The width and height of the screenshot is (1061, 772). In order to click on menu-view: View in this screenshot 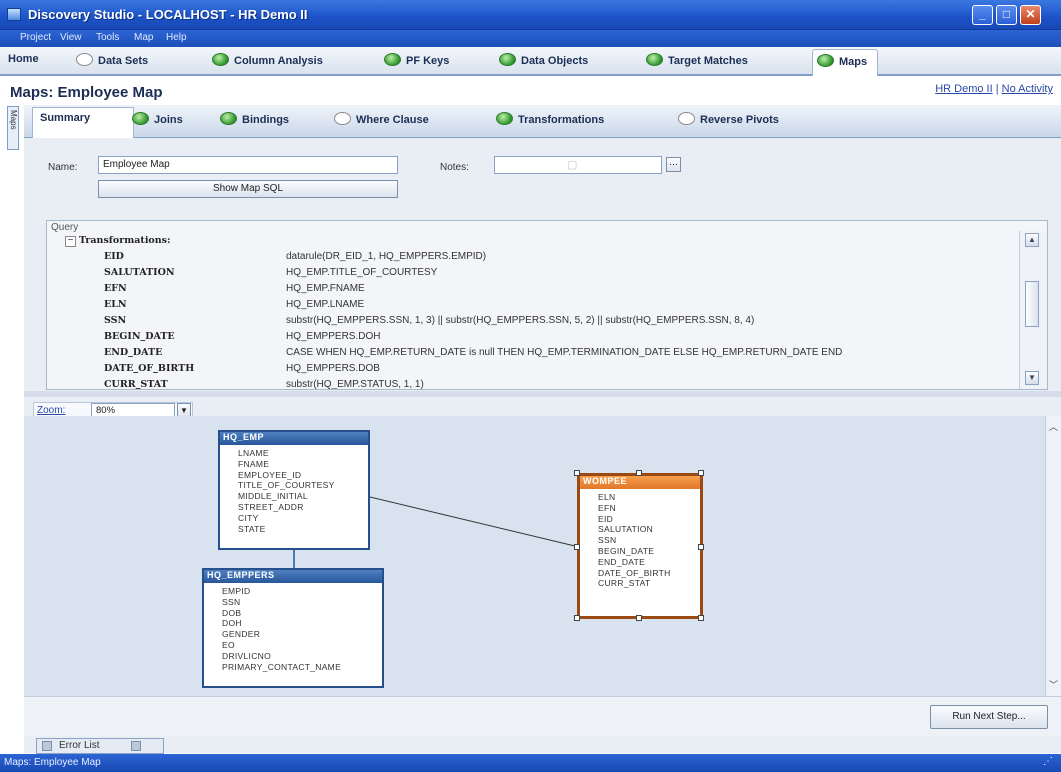, I will do `click(71, 37)`.